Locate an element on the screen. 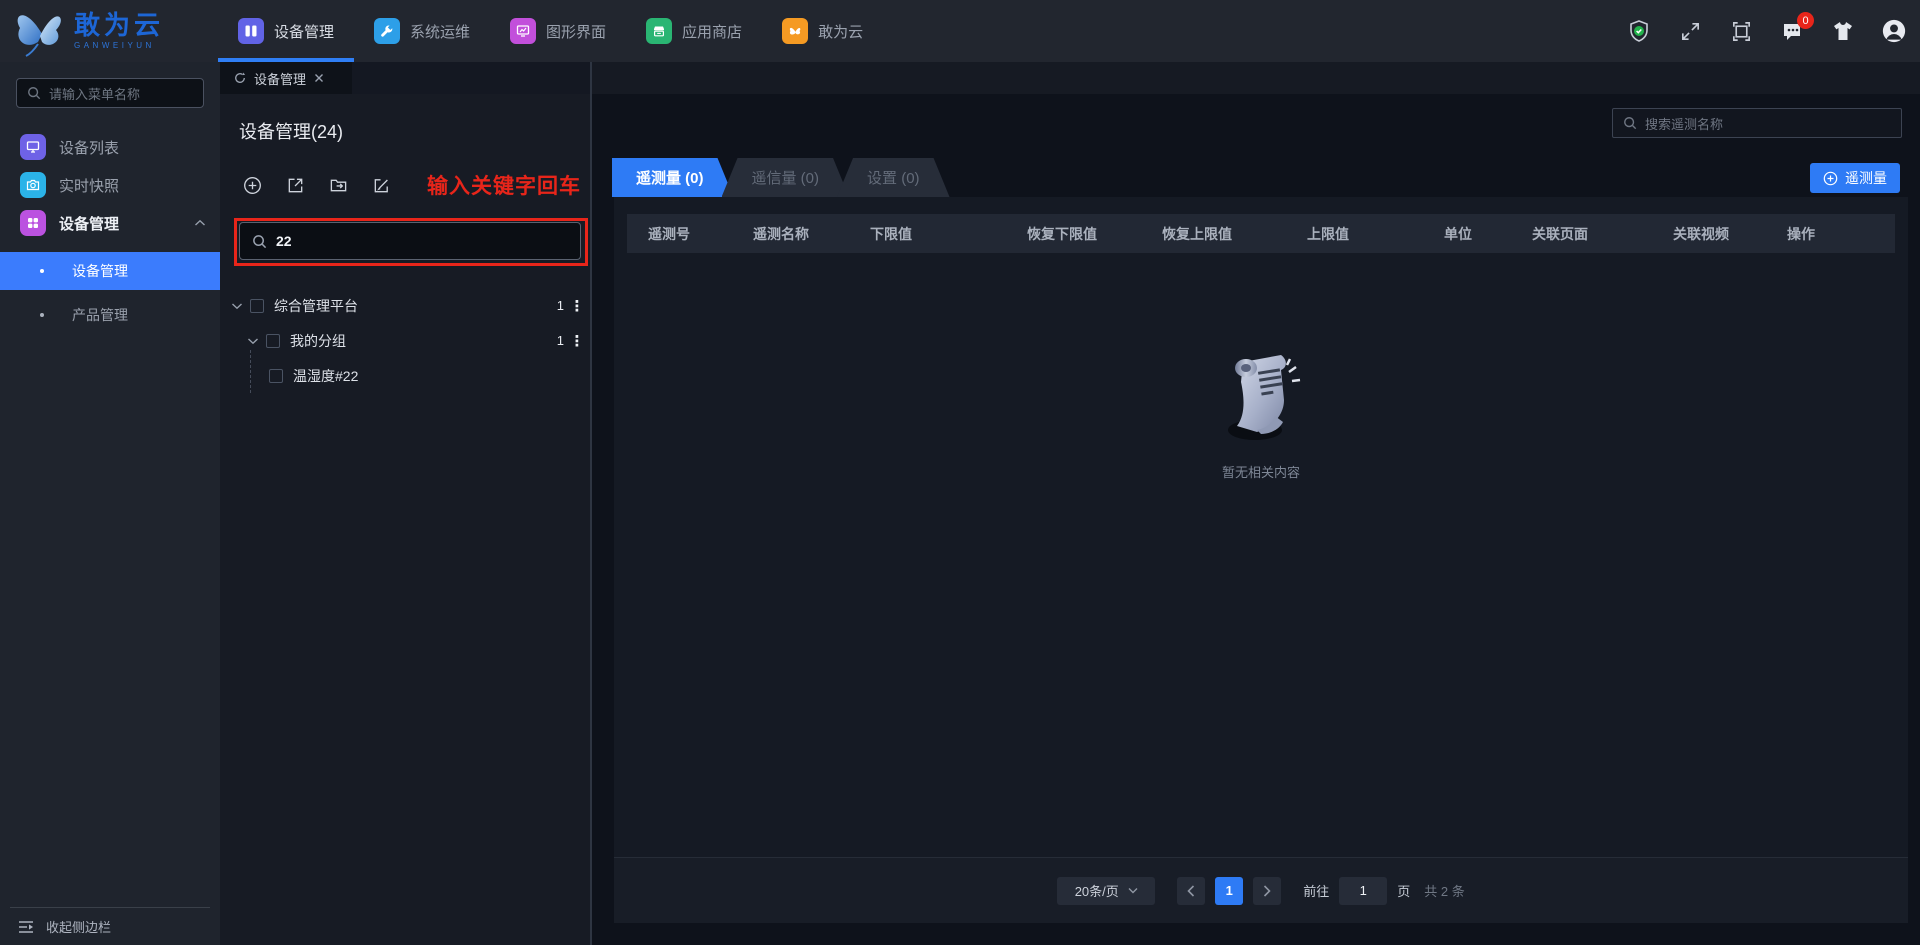  collapse-sidebar-button: 收起侧边栏 is located at coordinates (110, 926).